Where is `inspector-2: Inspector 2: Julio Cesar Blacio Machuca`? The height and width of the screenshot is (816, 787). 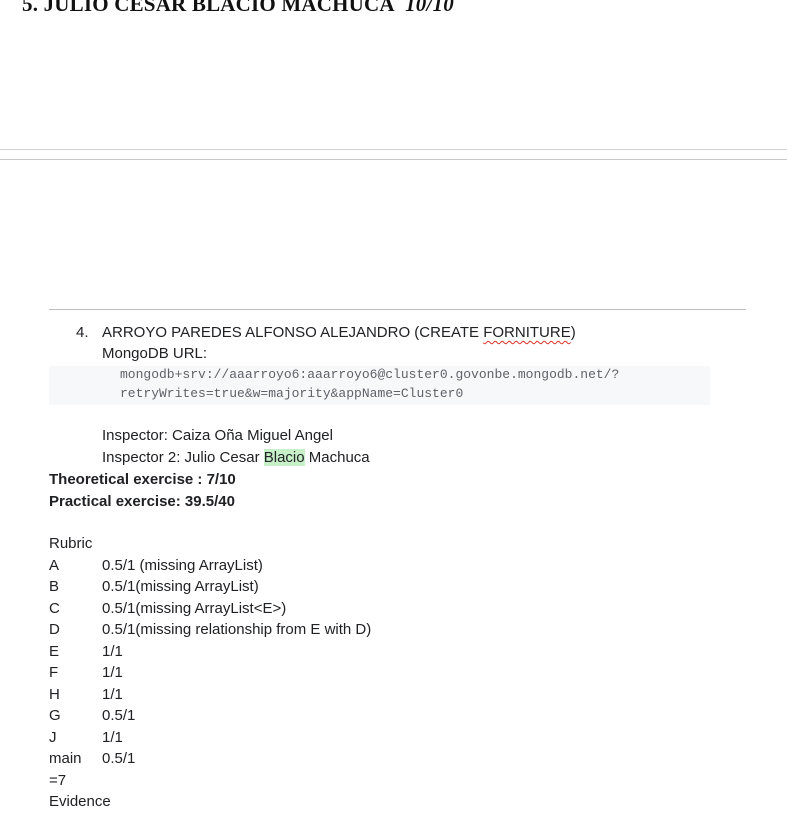 inspector-2: Inspector 2: Julio Cesar Blacio Machuca is located at coordinates (236, 458).